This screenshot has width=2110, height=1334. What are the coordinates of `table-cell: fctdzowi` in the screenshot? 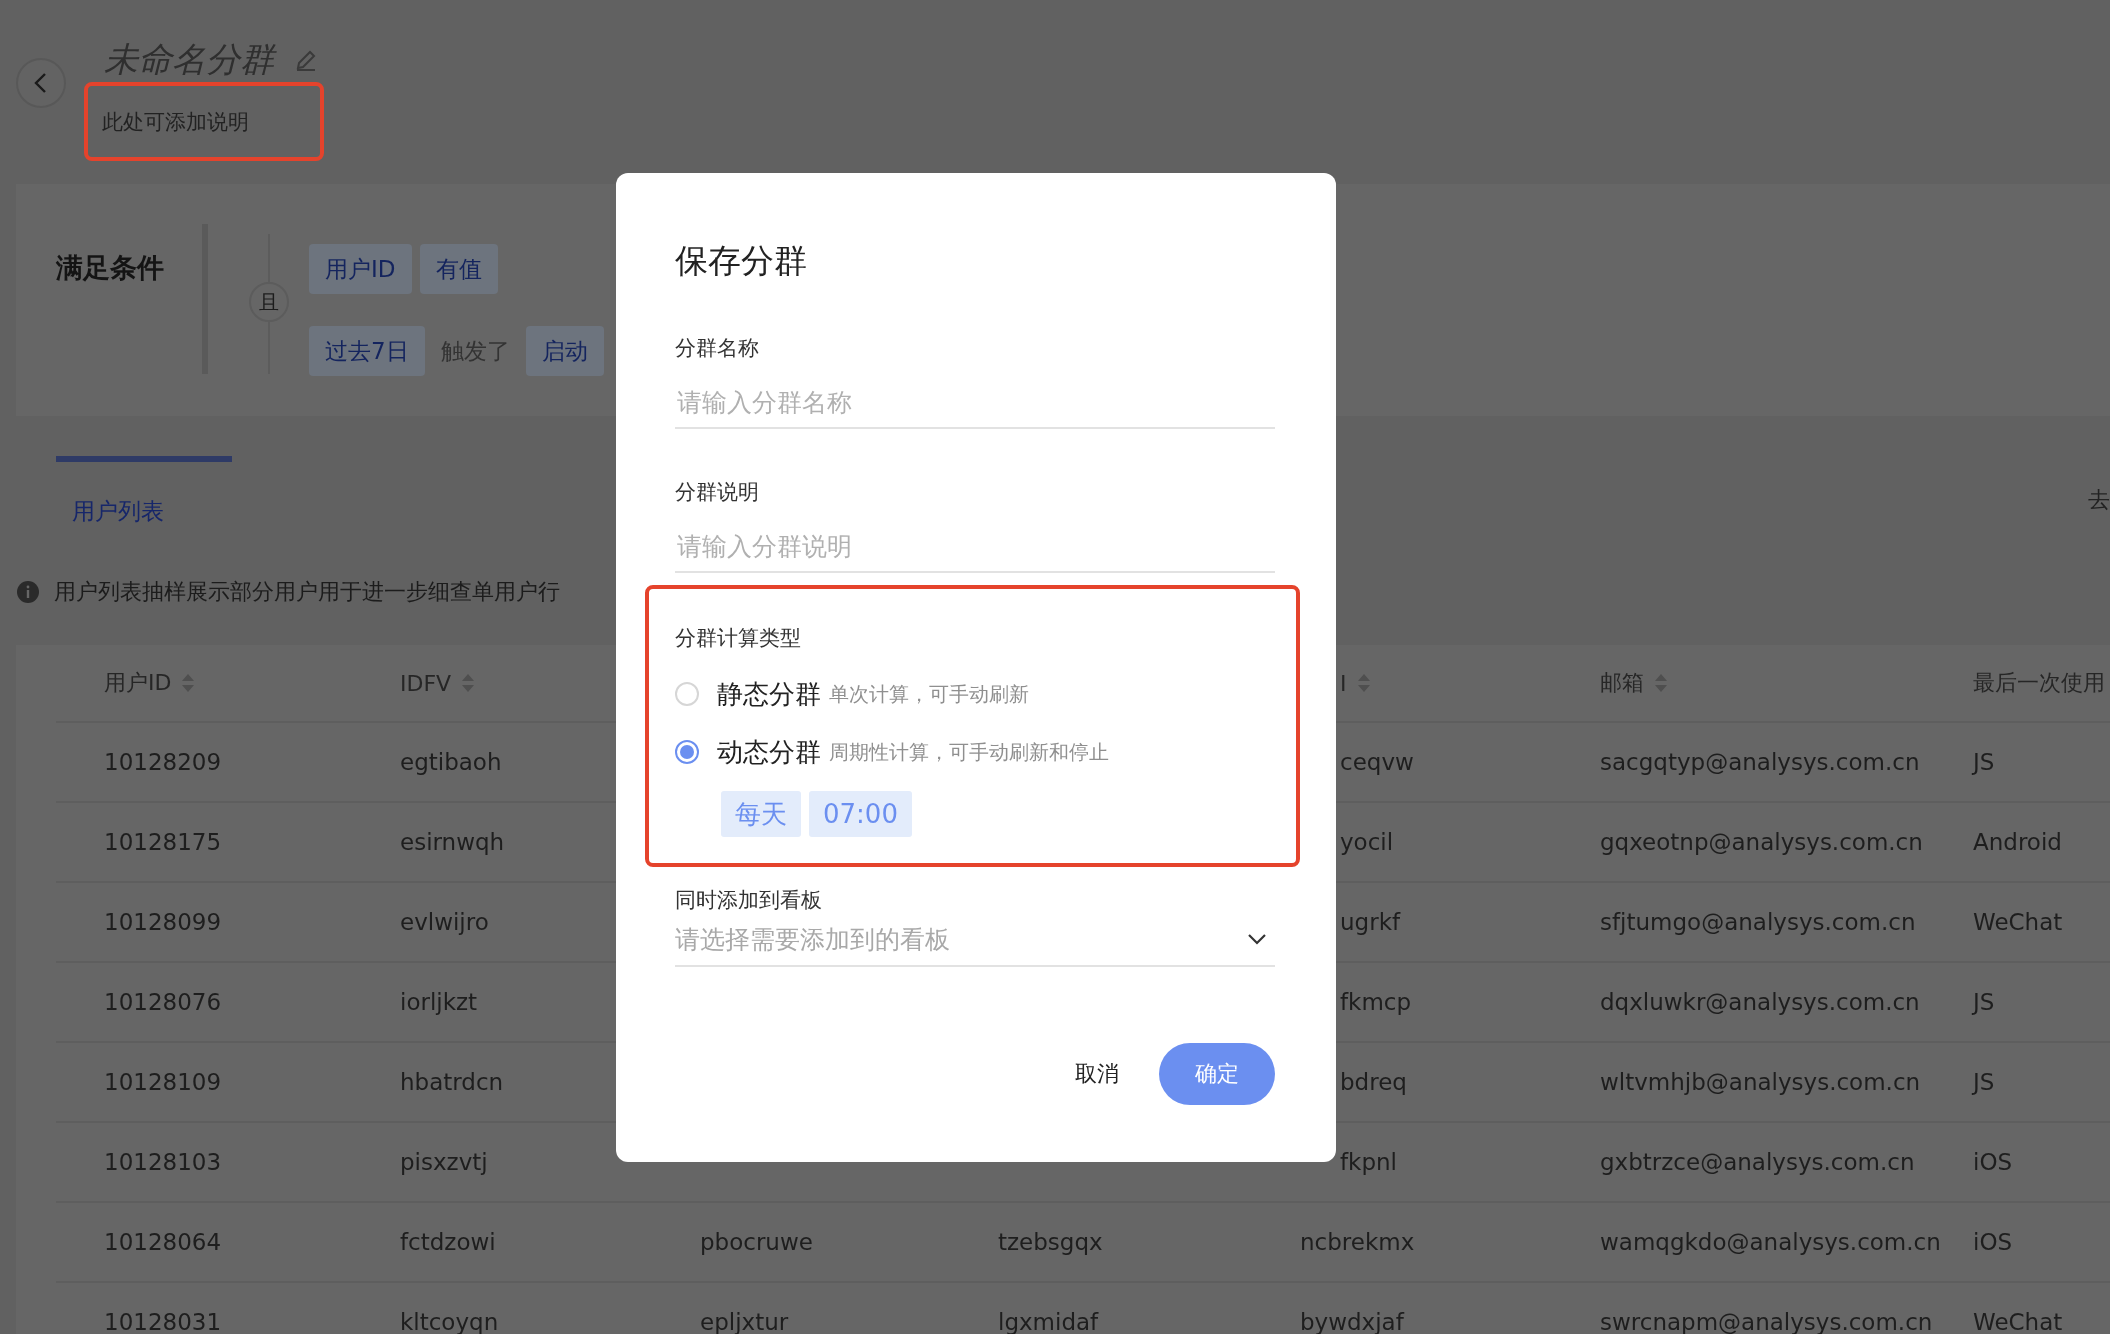 It's located at (448, 1242).